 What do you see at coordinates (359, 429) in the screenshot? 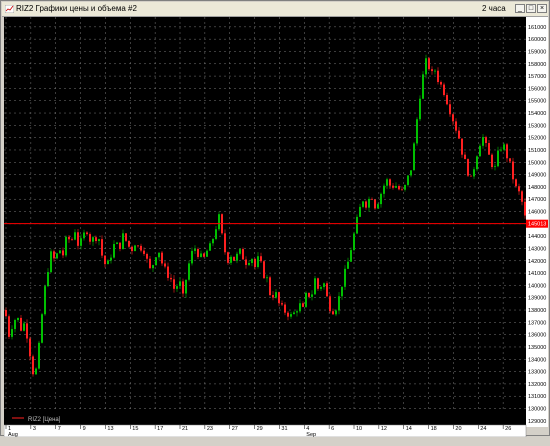
I see `day-label: 10` at bounding box center [359, 429].